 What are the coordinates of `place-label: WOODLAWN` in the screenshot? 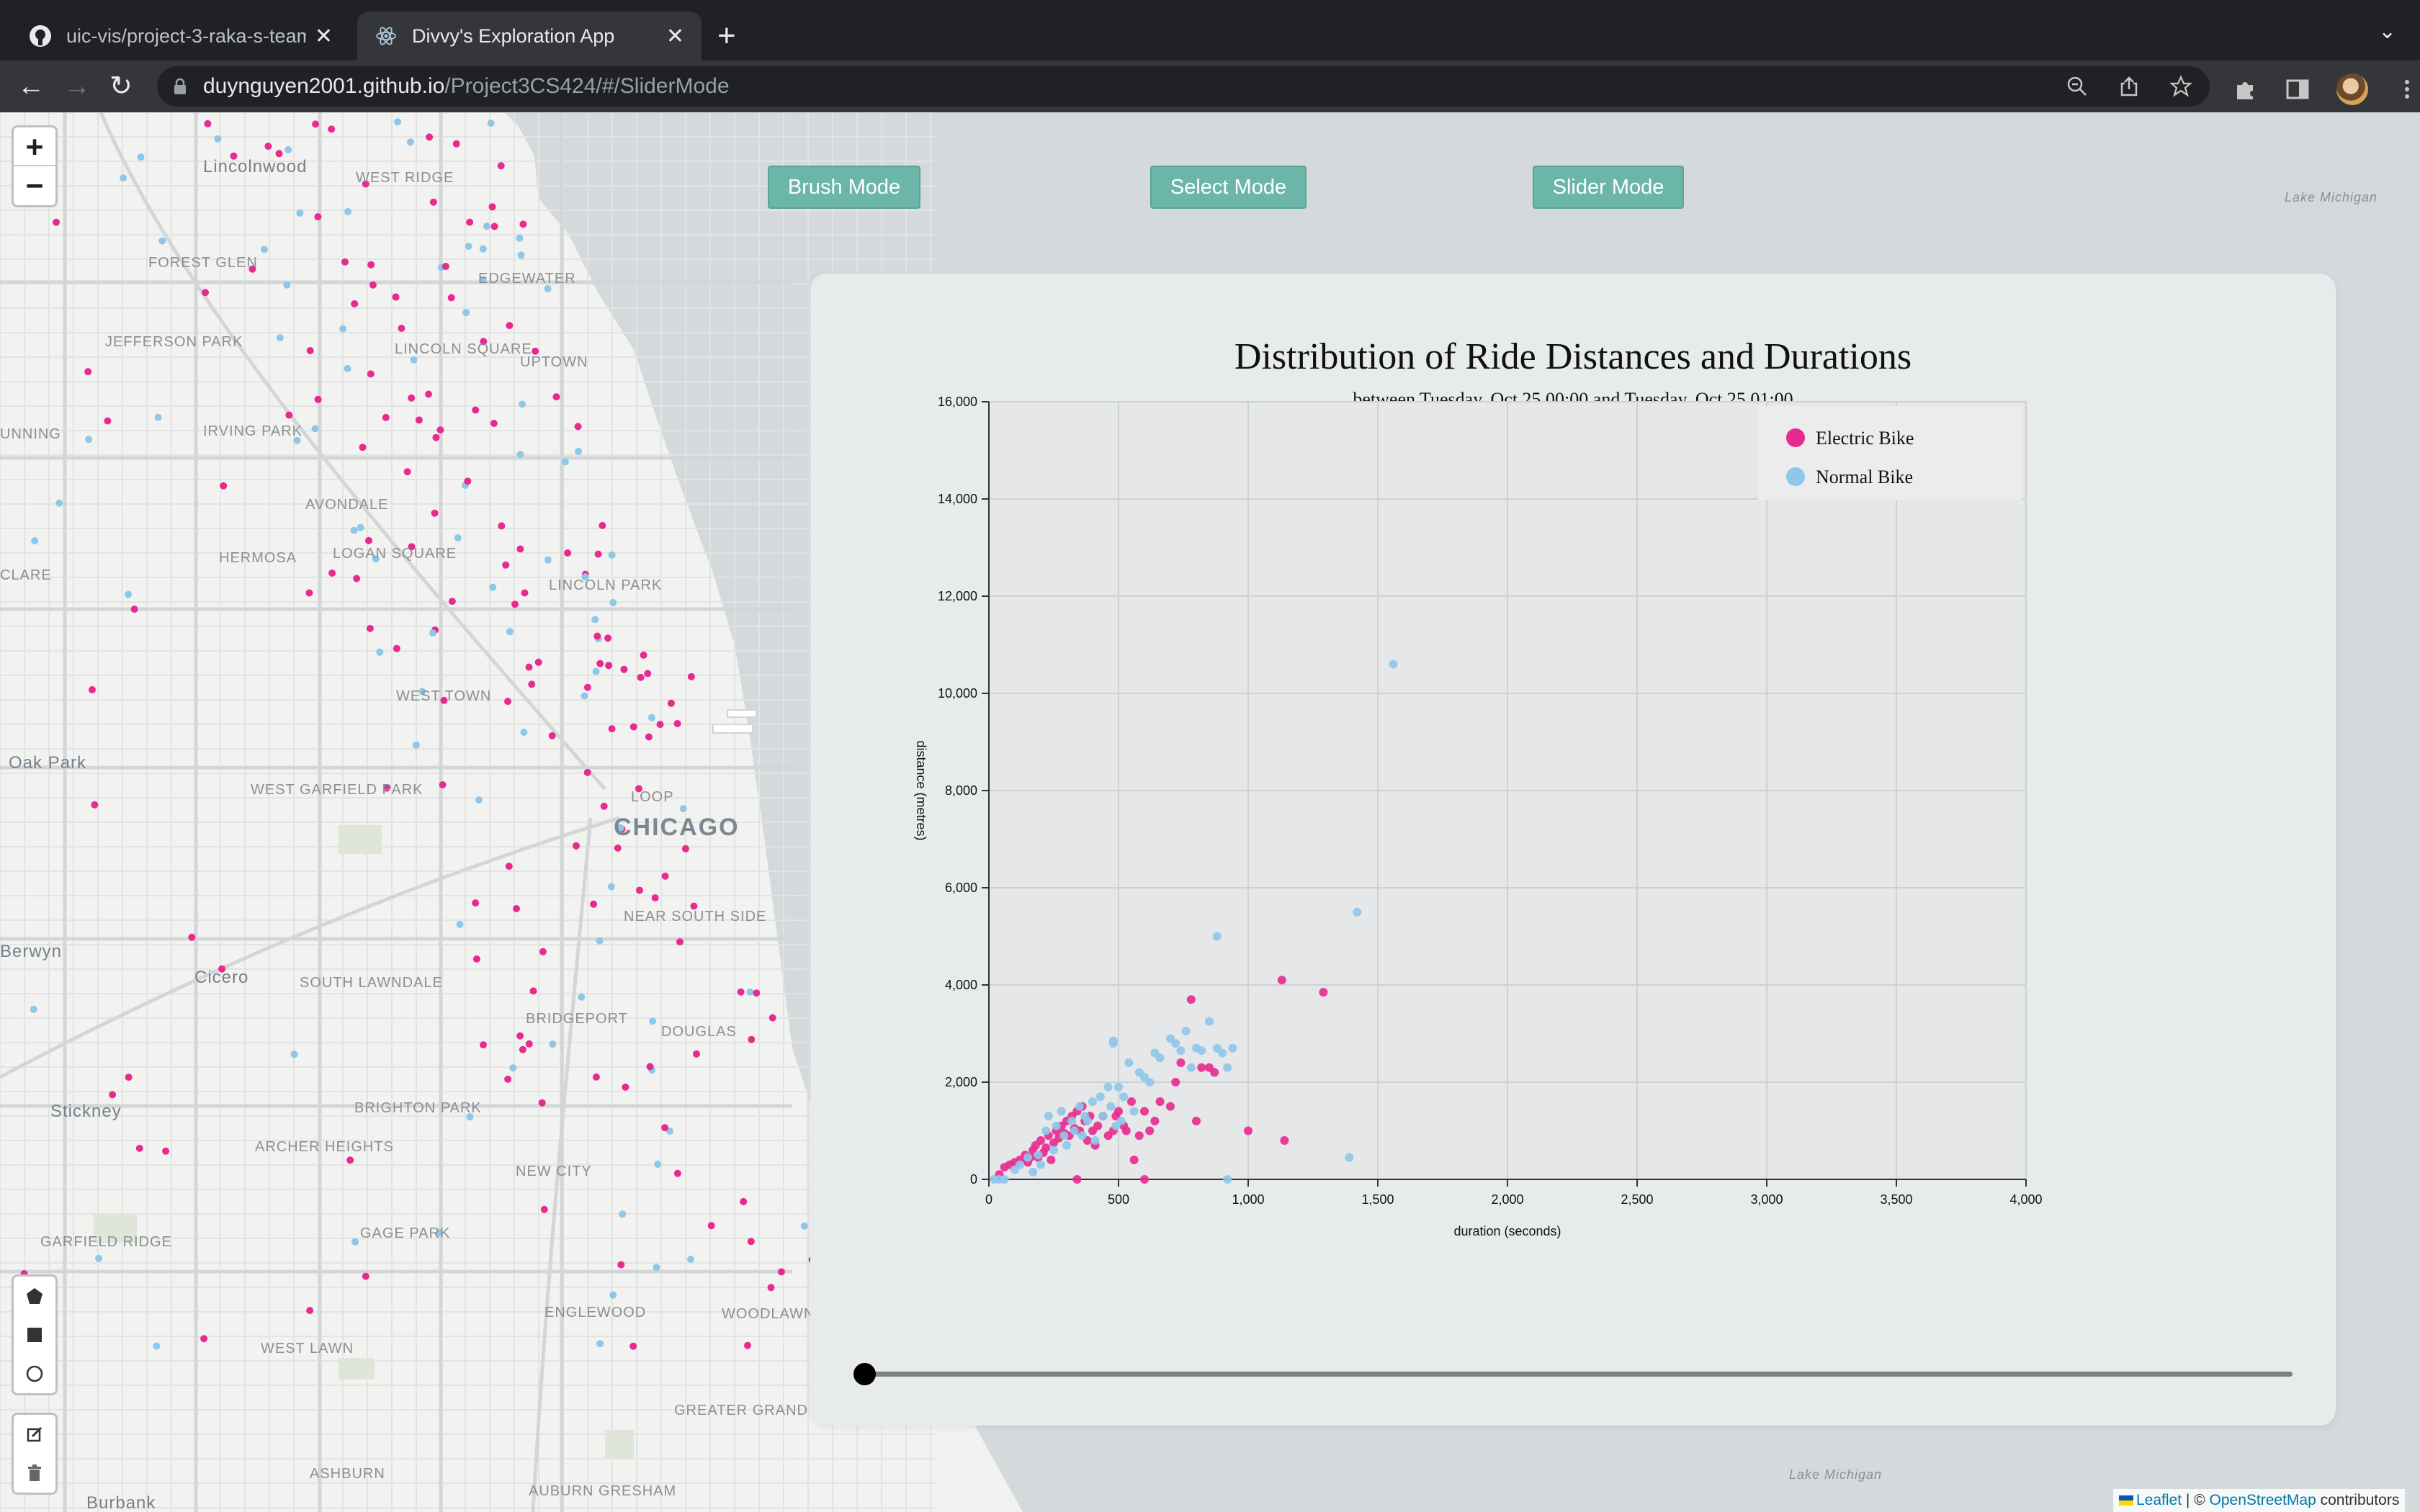 It's located at (768, 1314).